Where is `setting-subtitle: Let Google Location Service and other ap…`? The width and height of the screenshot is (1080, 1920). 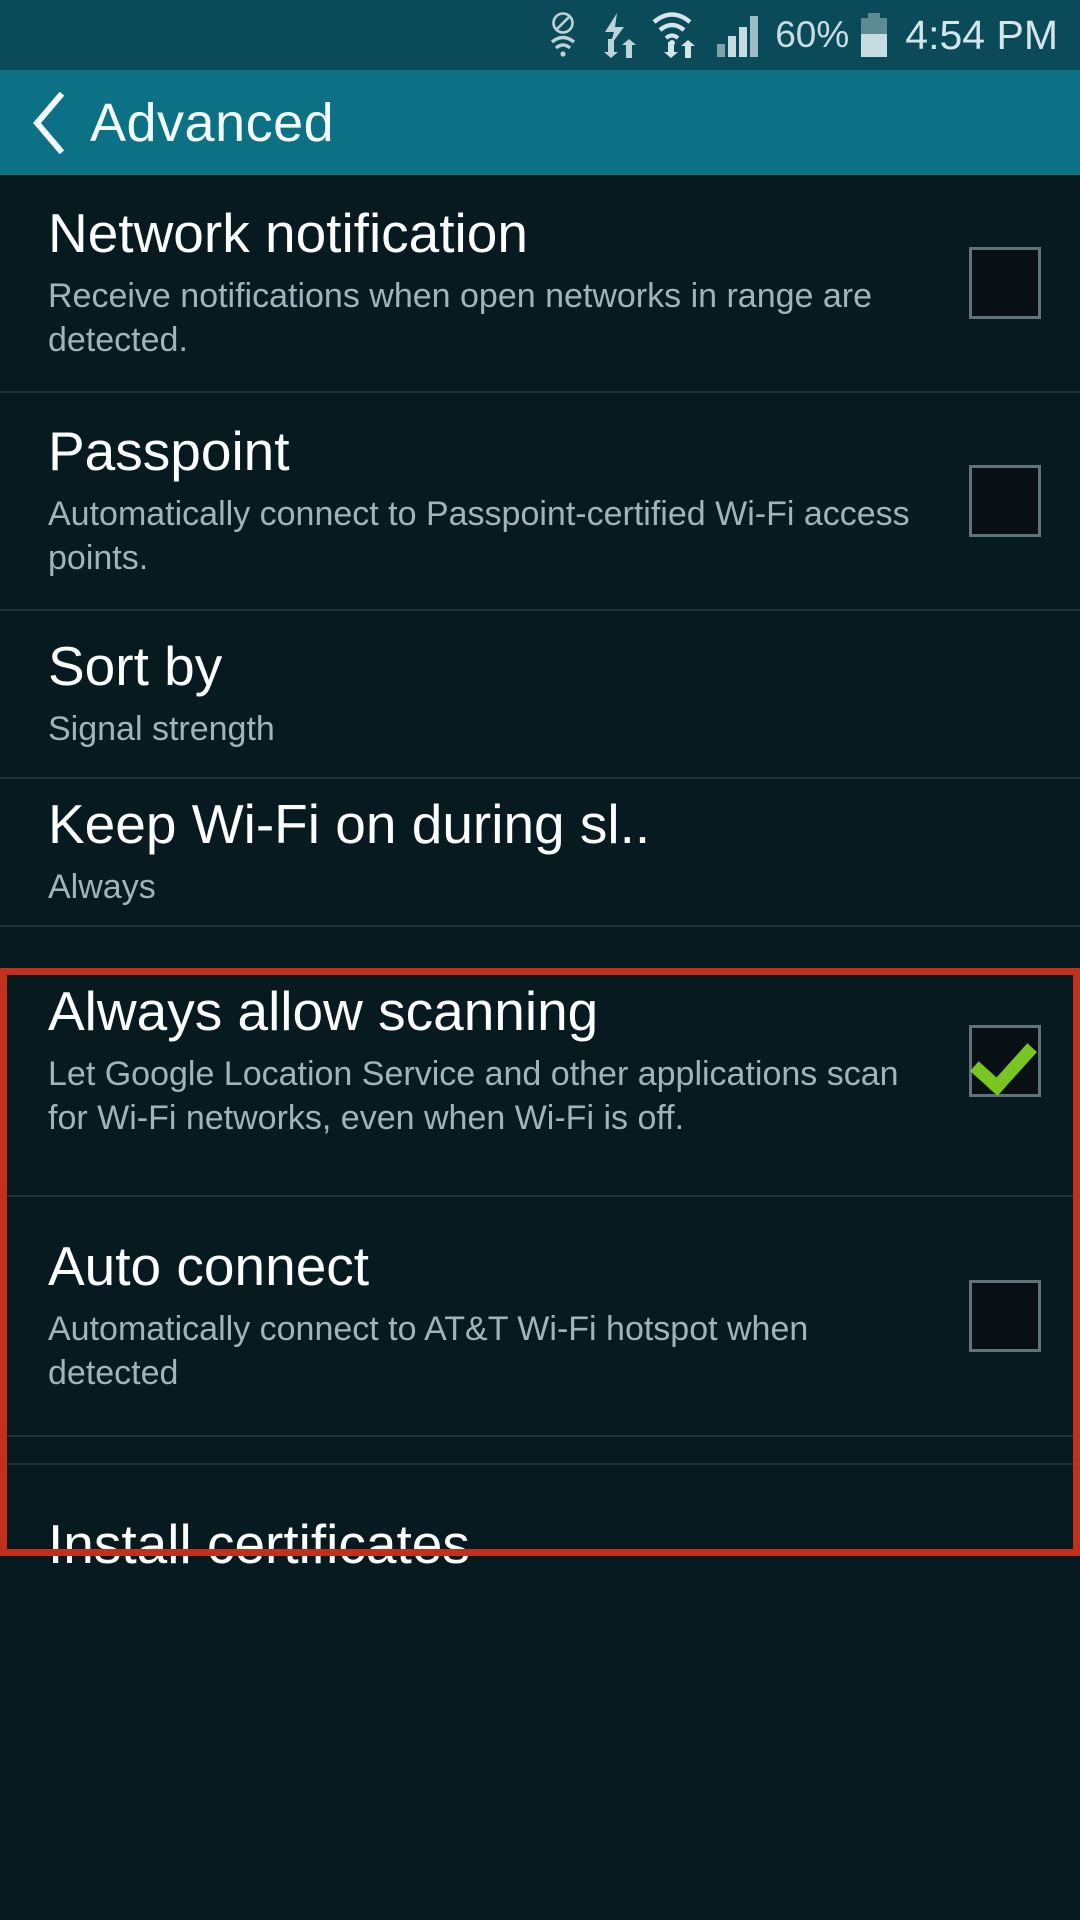
setting-subtitle: Let Google Location Service and other ap… is located at coordinates (473, 1095).